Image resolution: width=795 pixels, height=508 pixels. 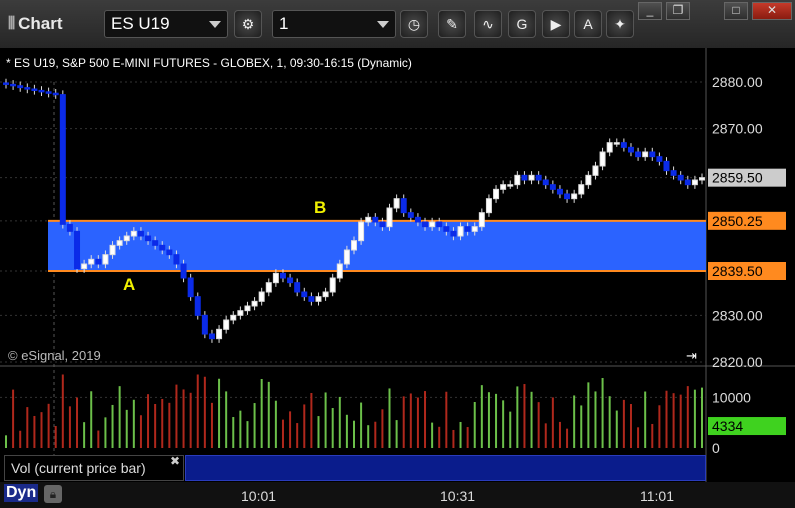 I want to click on y-tick-label: 2870.00, so click(x=737, y=129).